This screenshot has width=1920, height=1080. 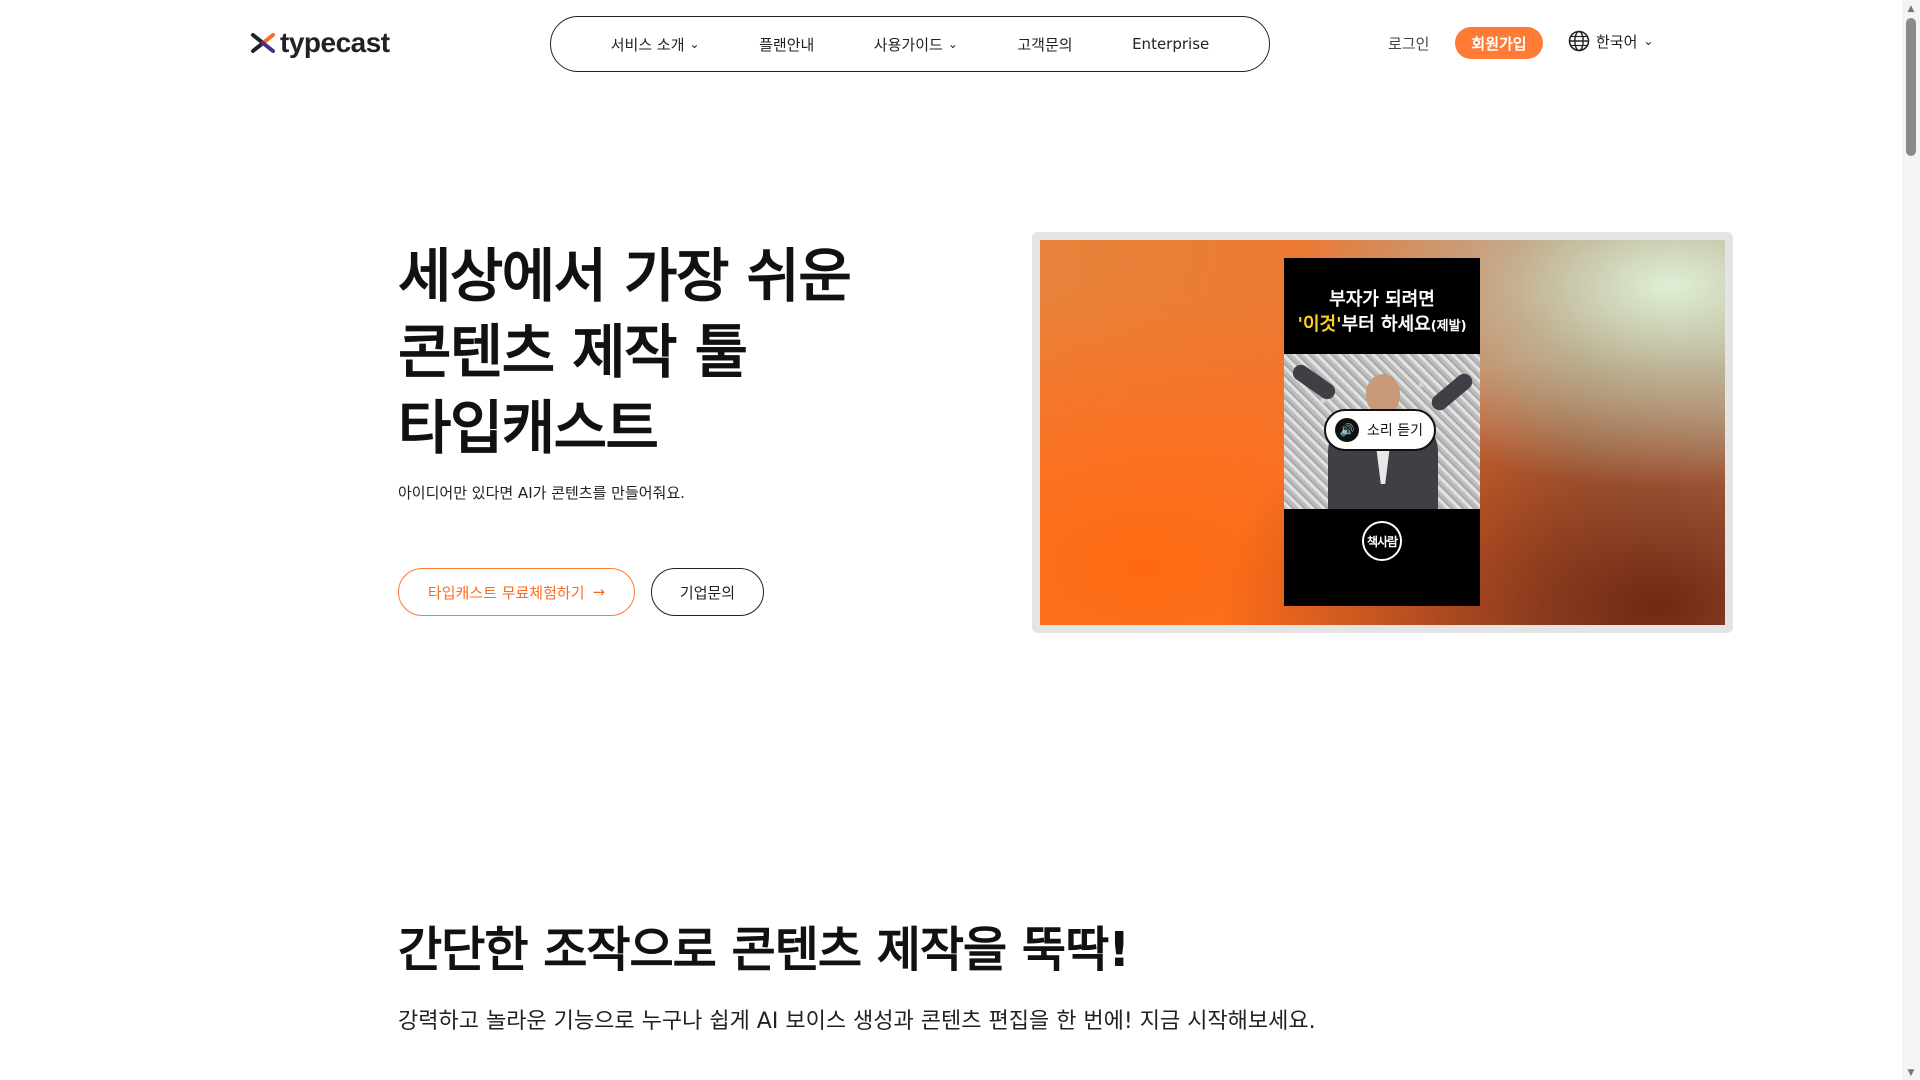 I want to click on nav-label: 서비스 소개, so click(x=647, y=44).